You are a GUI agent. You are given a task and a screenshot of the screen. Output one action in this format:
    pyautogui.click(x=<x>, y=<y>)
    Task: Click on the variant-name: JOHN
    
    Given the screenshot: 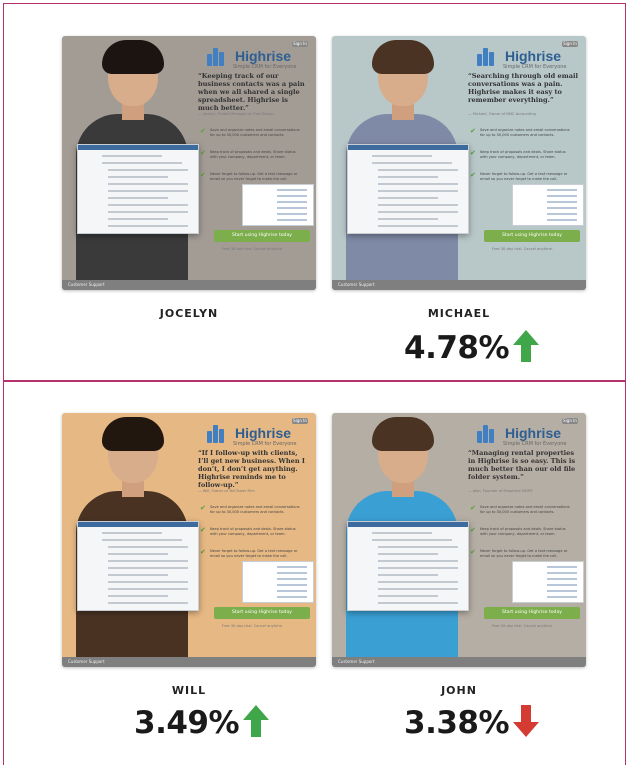 What is the action you would take?
    pyautogui.click(x=459, y=690)
    